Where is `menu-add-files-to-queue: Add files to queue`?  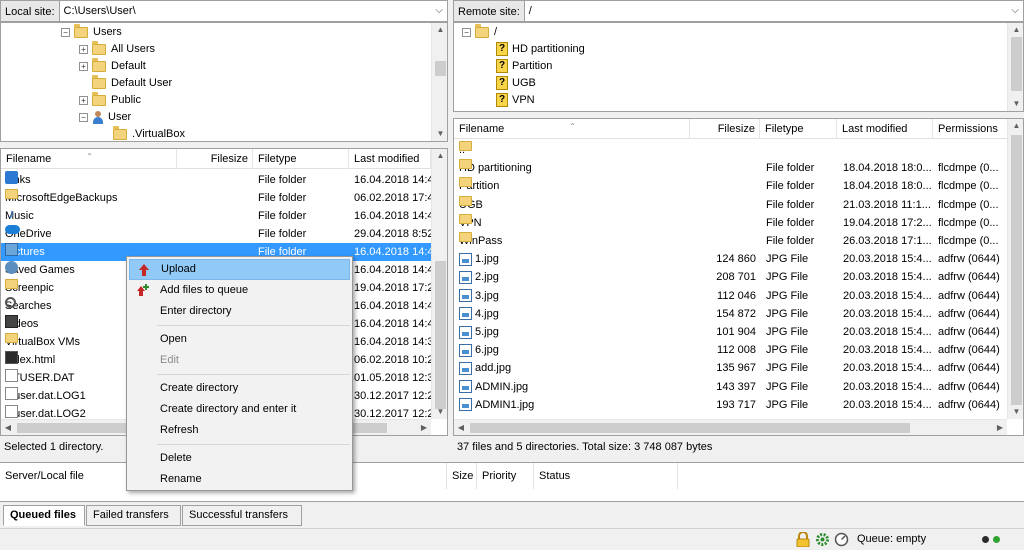 menu-add-files-to-queue: Add files to queue is located at coordinates (239, 290).